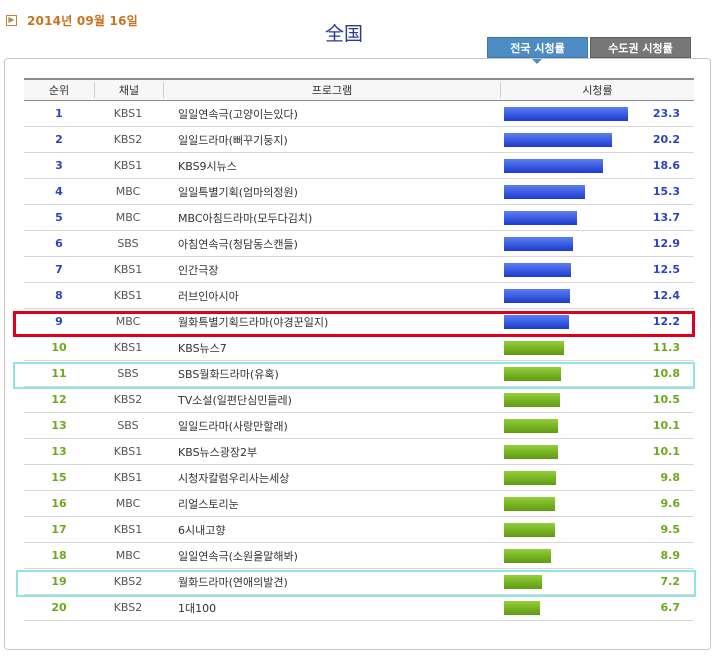 This screenshot has height=658, width=719. What do you see at coordinates (596, 269) in the screenshot?
I see `rating-cell: 12.5` at bounding box center [596, 269].